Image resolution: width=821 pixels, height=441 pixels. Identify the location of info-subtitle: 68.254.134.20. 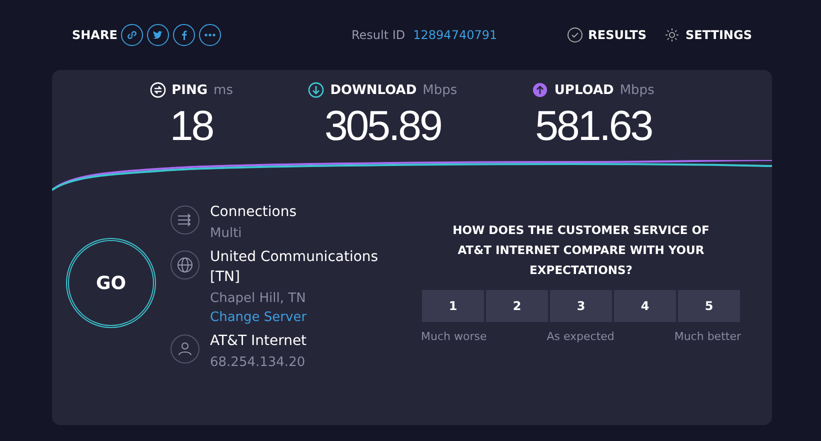
(258, 362).